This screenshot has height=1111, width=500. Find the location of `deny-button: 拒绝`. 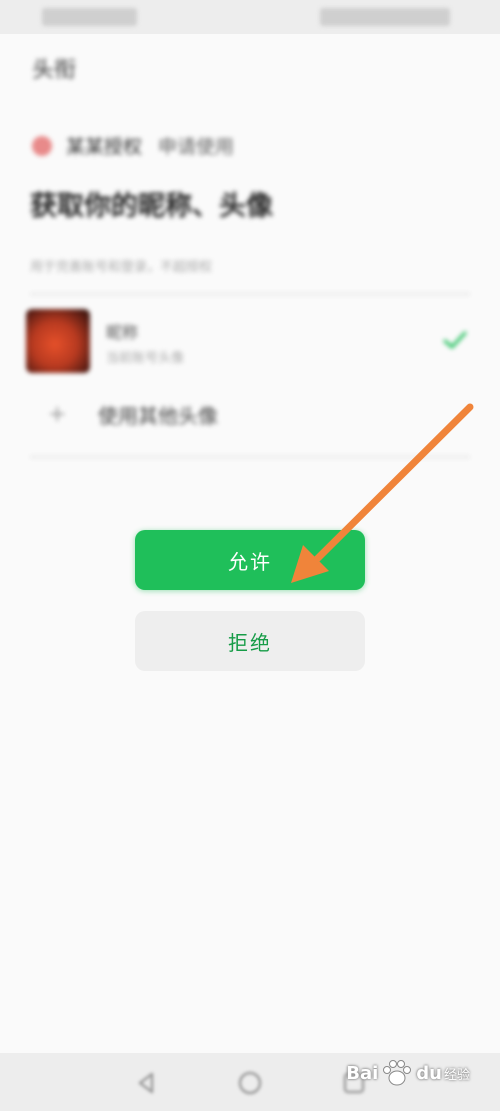

deny-button: 拒绝 is located at coordinates (250, 641).